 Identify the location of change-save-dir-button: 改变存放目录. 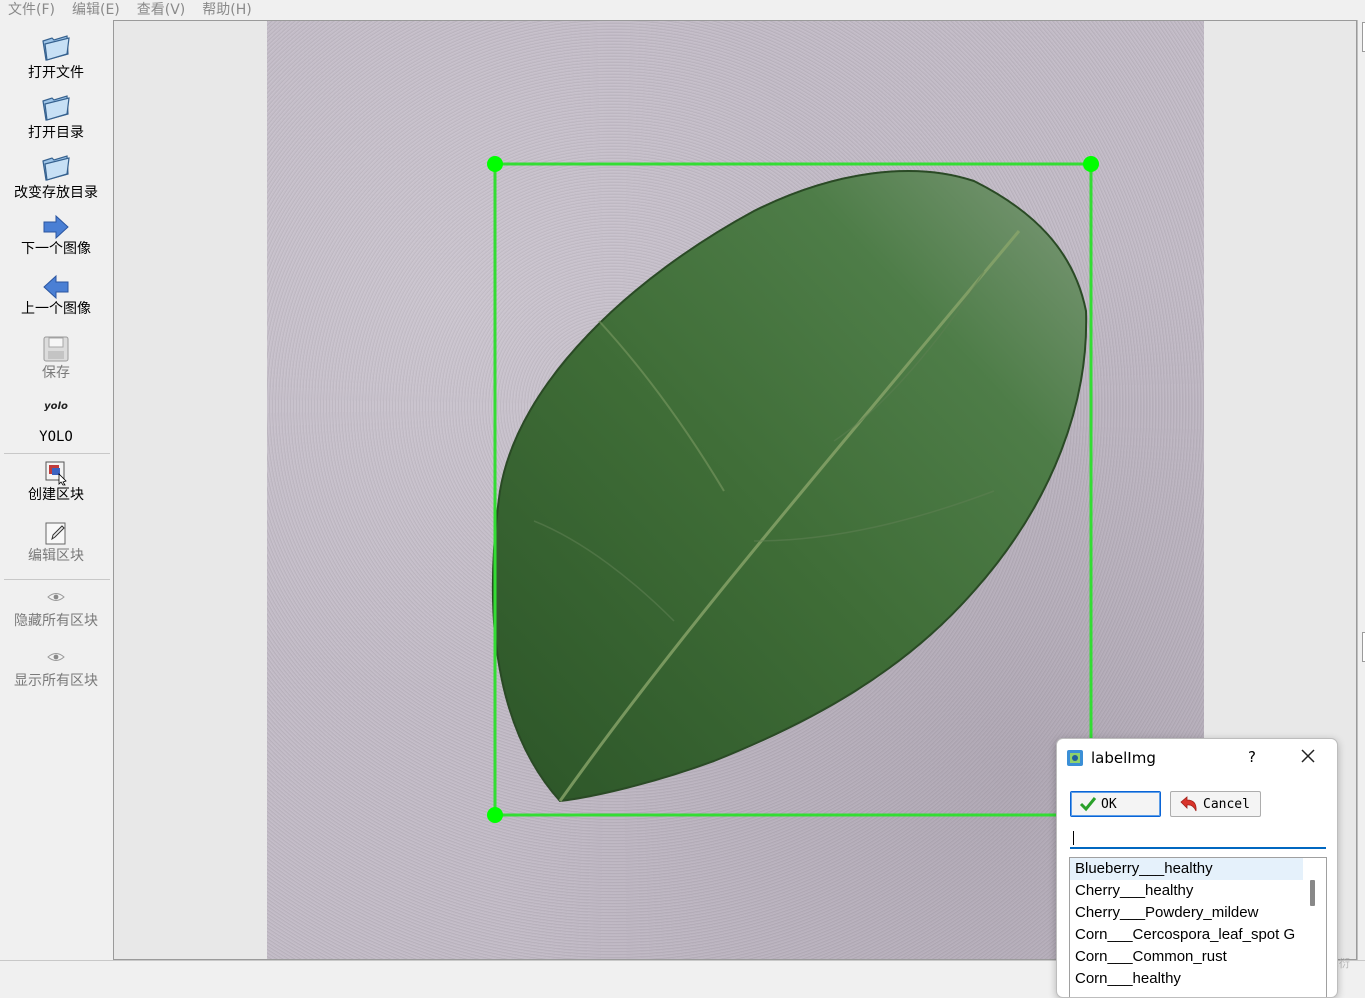
(56, 177).